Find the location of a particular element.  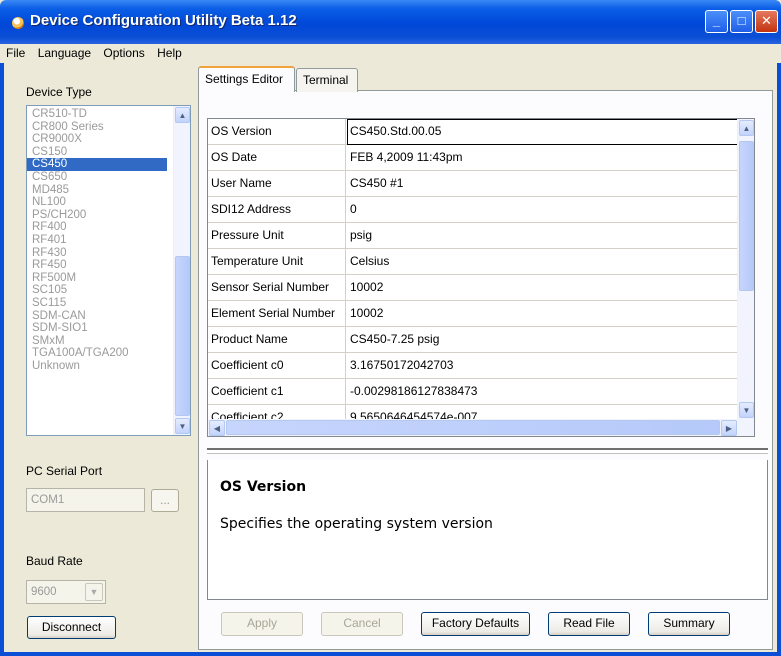

setting-name: Sensor Serial Number is located at coordinates (277, 288).